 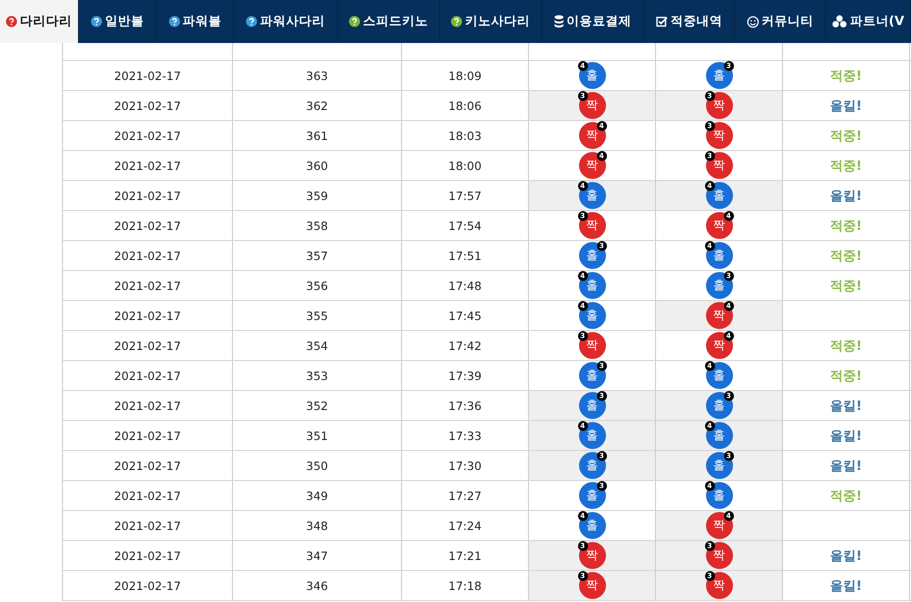 What do you see at coordinates (491, 21) in the screenshot?
I see `nav-tab: 키노사다리` at bounding box center [491, 21].